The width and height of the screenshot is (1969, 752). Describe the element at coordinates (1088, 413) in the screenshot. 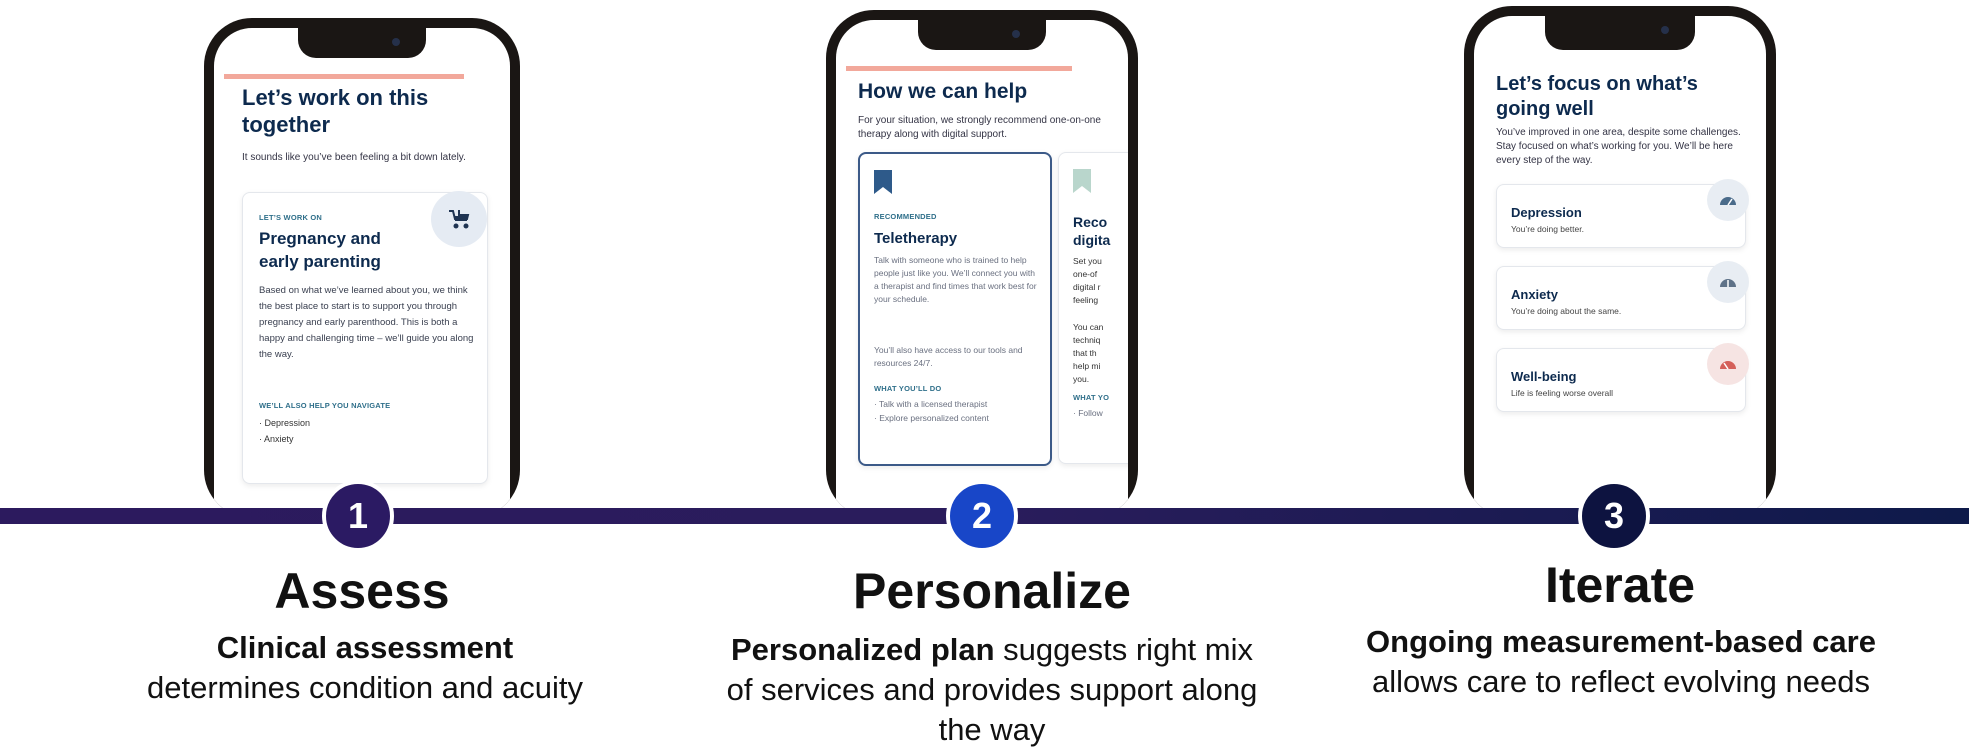

I see `what-item: · Follow` at that location.